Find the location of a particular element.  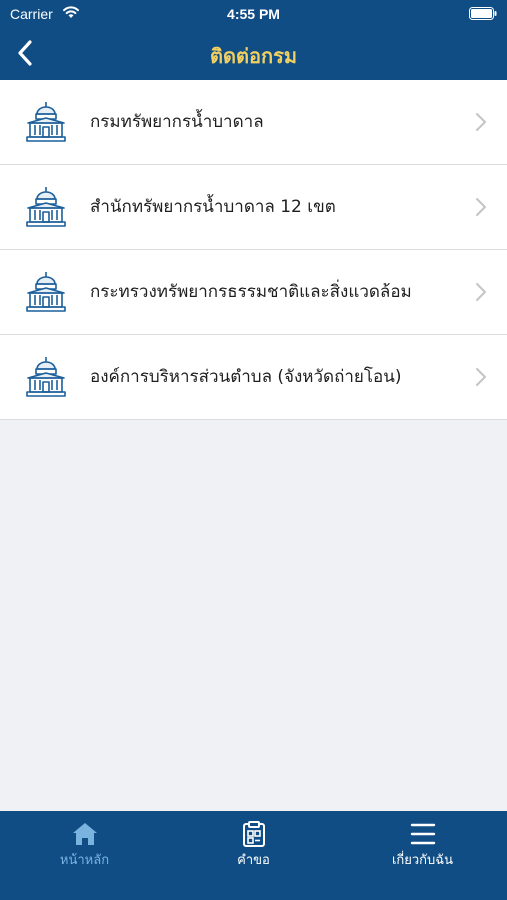

list-item: กระทรวงทรัพยากรธรรมชาติและสิ่งแวดล้อม is located at coordinates (253, 292).